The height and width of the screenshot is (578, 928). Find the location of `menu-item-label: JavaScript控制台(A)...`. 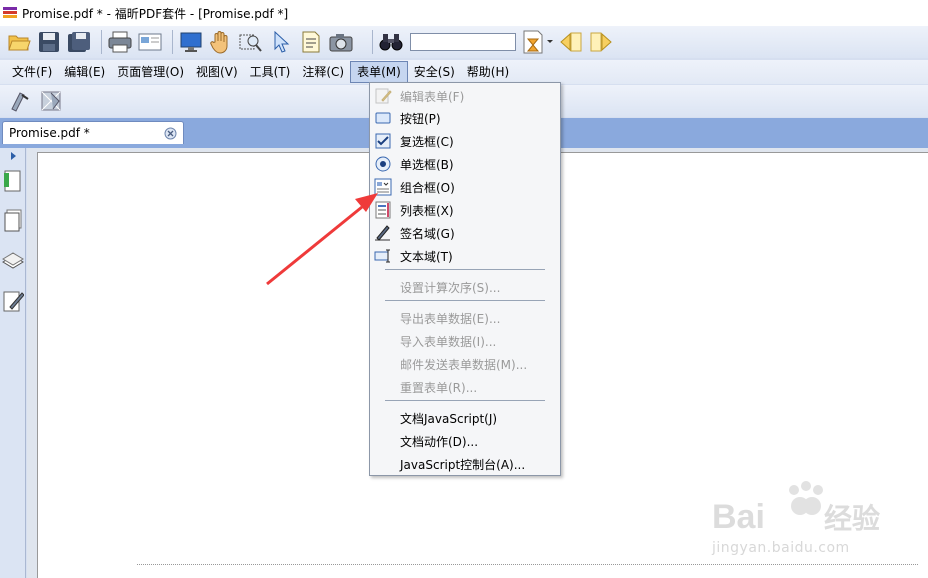

menu-item-label: JavaScript控制台(A)... is located at coordinates (463, 464).